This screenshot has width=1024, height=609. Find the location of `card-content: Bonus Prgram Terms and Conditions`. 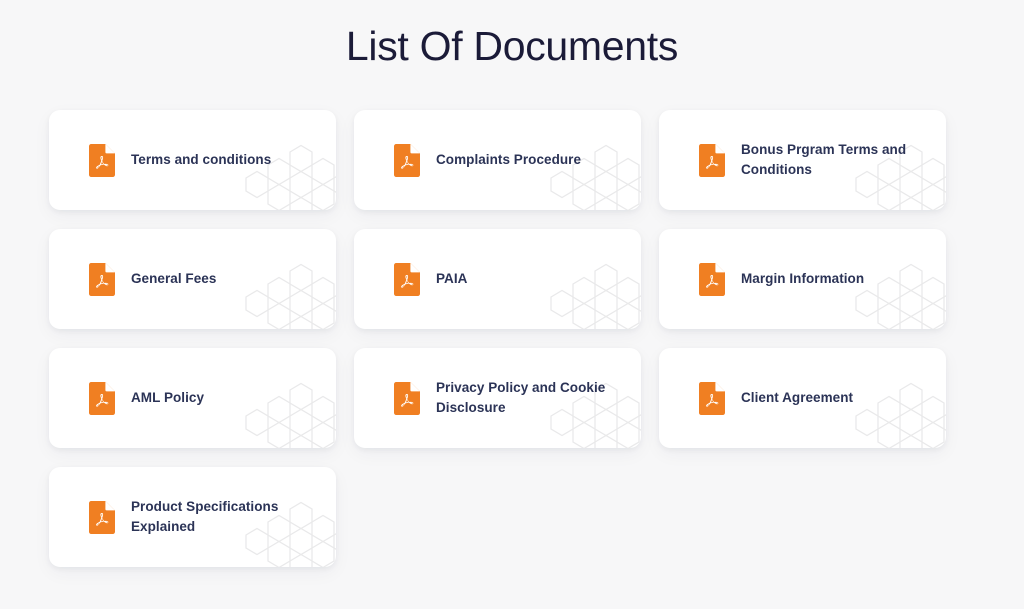

card-content: Bonus Prgram Terms and Conditions is located at coordinates (802, 159).